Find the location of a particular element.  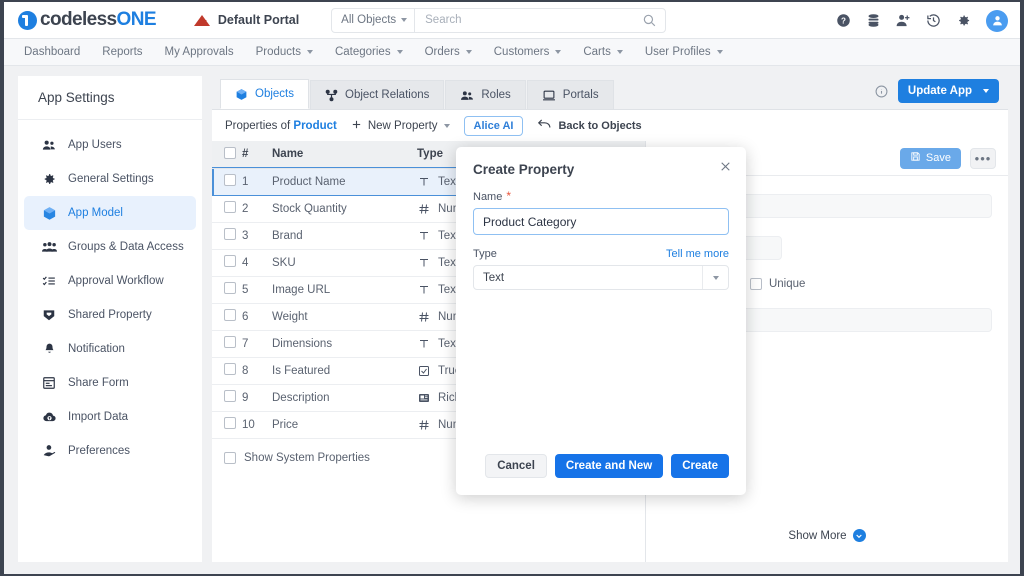

sidebar-item-groups-data-access: Groups & Data Access is located at coordinates (110, 247).